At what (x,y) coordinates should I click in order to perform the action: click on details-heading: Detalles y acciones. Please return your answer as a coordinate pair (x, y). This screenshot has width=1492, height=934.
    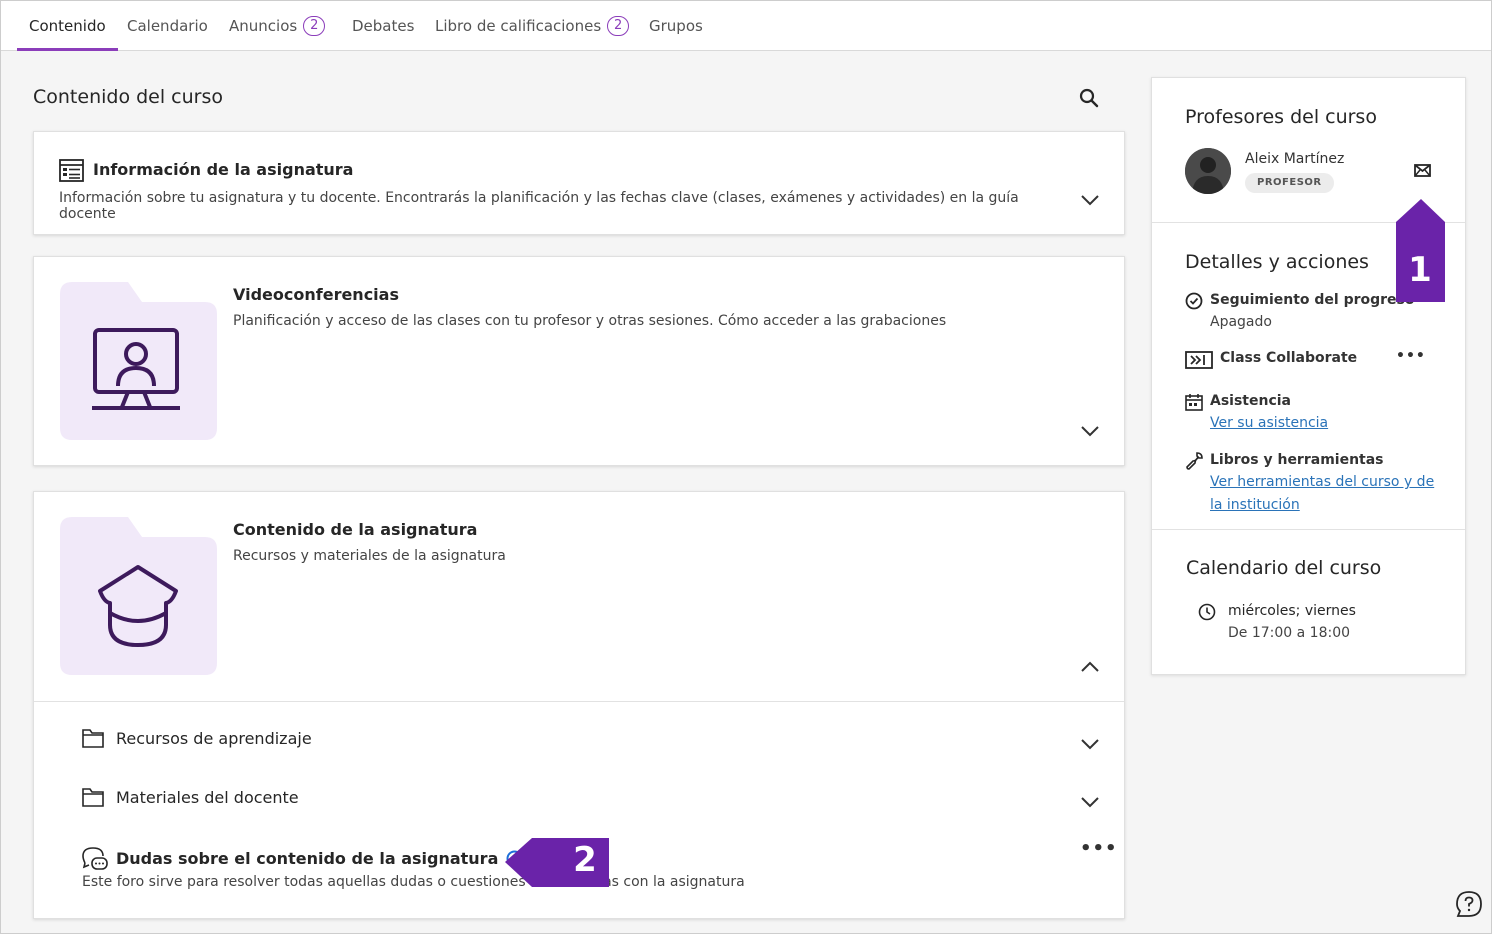
    Looking at the image, I should click on (1277, 262).